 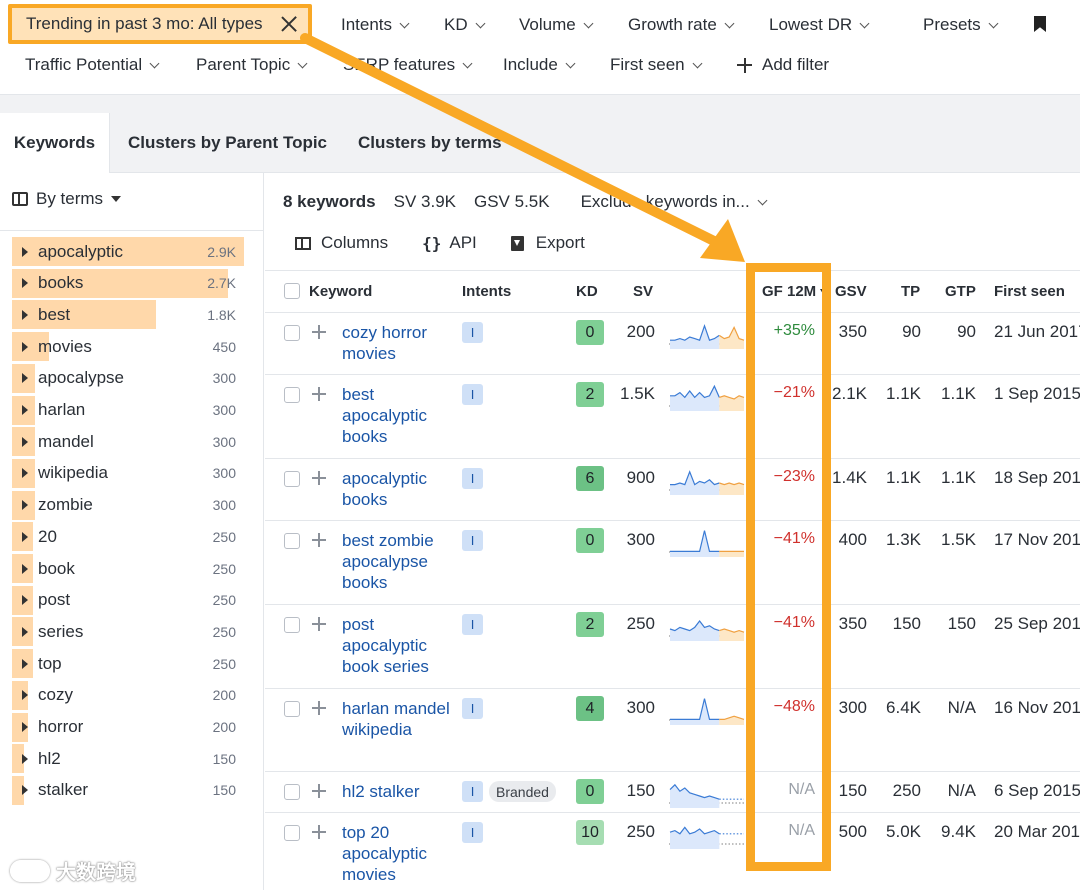 I want to click on select-all-checkbox, so click(x=292, y=291).